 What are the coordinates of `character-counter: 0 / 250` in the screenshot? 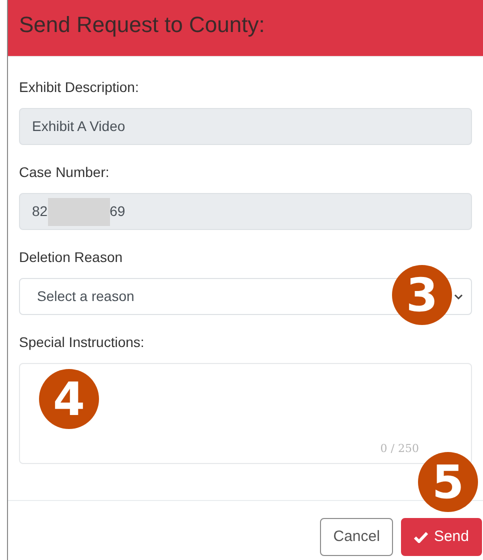 It's located at (399, 448).